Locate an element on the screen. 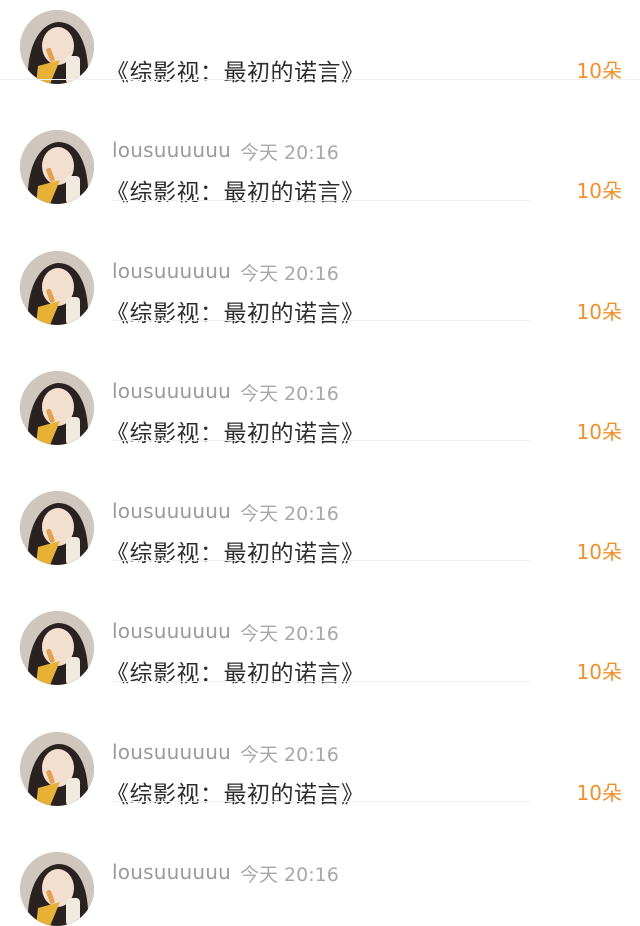  list-item: lousuuuuuu 今天 20:16 is located at coordinates (320, 864).